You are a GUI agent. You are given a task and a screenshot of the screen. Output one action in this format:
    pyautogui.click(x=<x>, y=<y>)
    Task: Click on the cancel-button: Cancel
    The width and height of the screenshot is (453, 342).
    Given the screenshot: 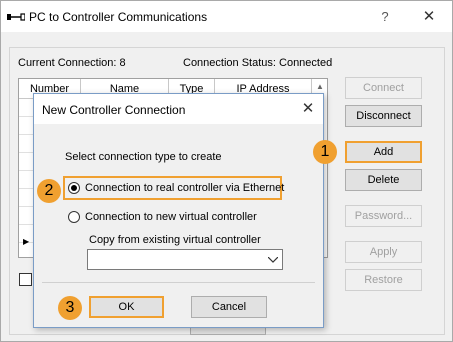 What is the action you would take?
    pyautogui.click(x=229, y=307)
    